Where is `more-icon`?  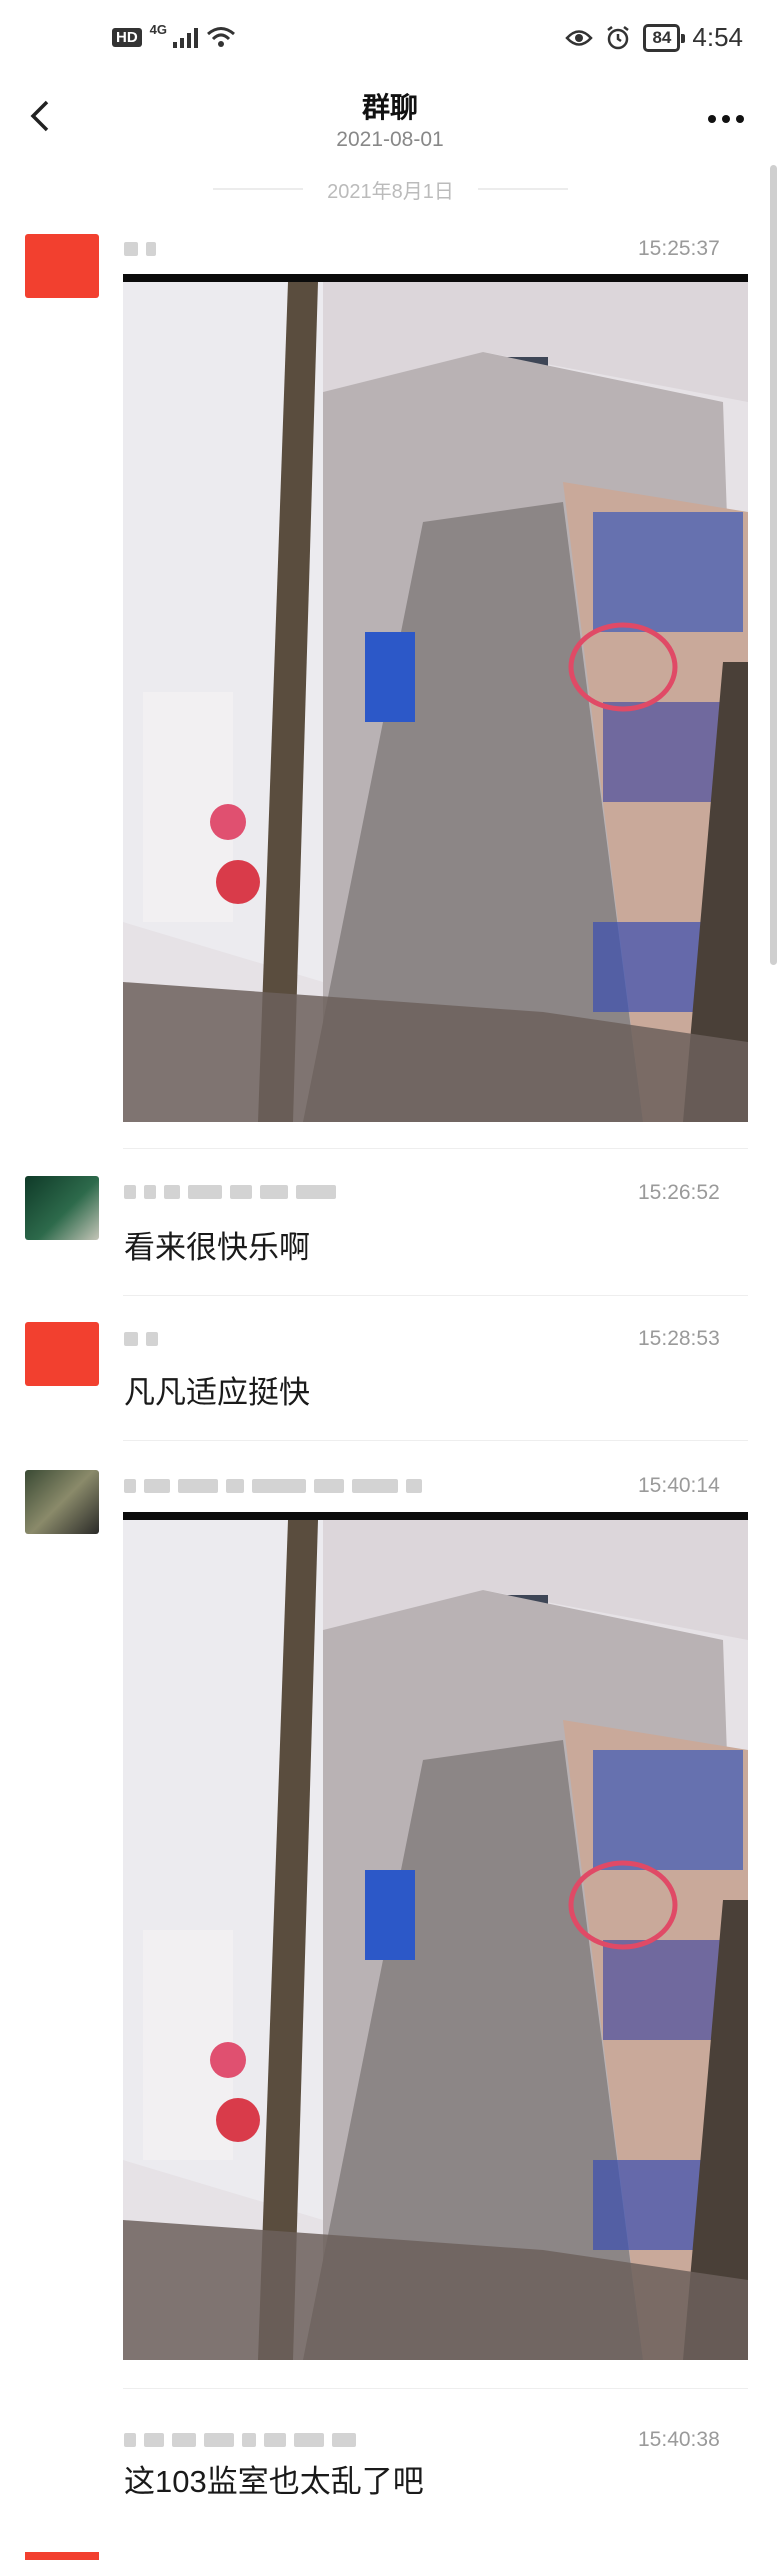
more-icon is located at coordinates (726, 119).